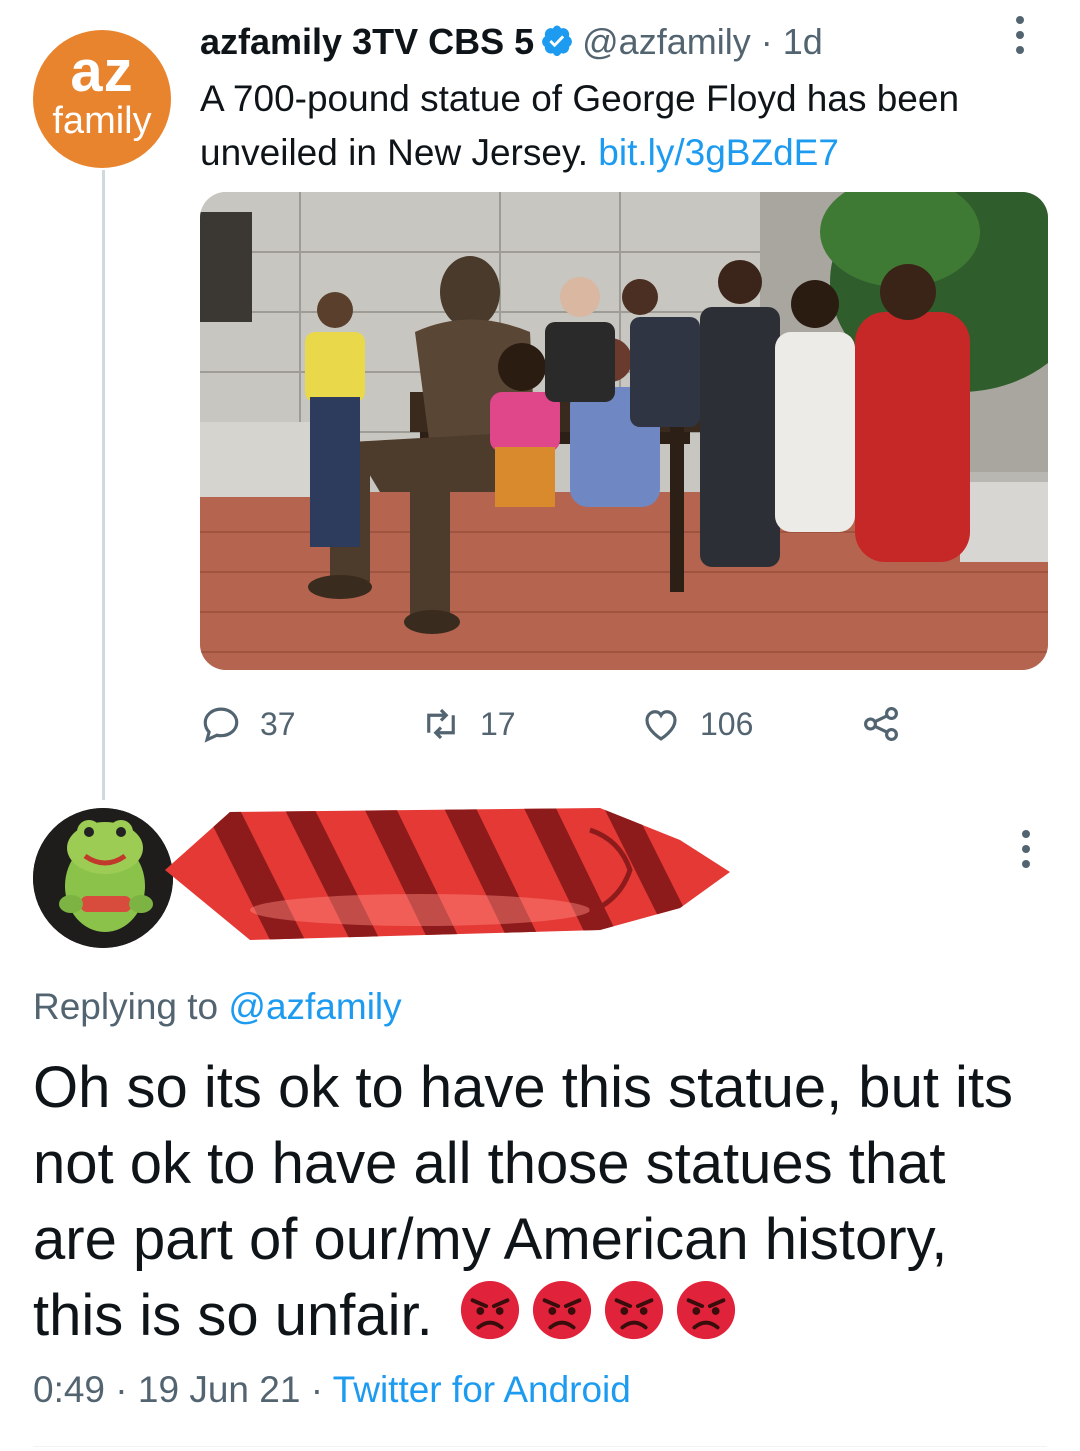 This screenshot has width=1080, height=1451. I want to click on tweet-time: 1d, so click(803, 41).